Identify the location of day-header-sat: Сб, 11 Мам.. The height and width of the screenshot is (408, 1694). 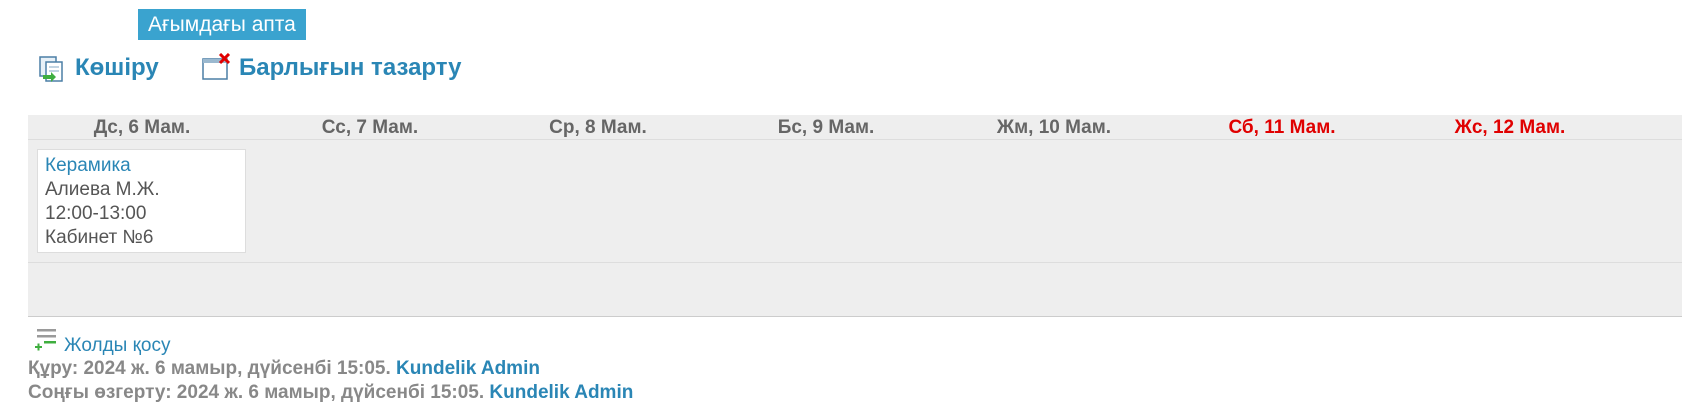
(1282, 127).